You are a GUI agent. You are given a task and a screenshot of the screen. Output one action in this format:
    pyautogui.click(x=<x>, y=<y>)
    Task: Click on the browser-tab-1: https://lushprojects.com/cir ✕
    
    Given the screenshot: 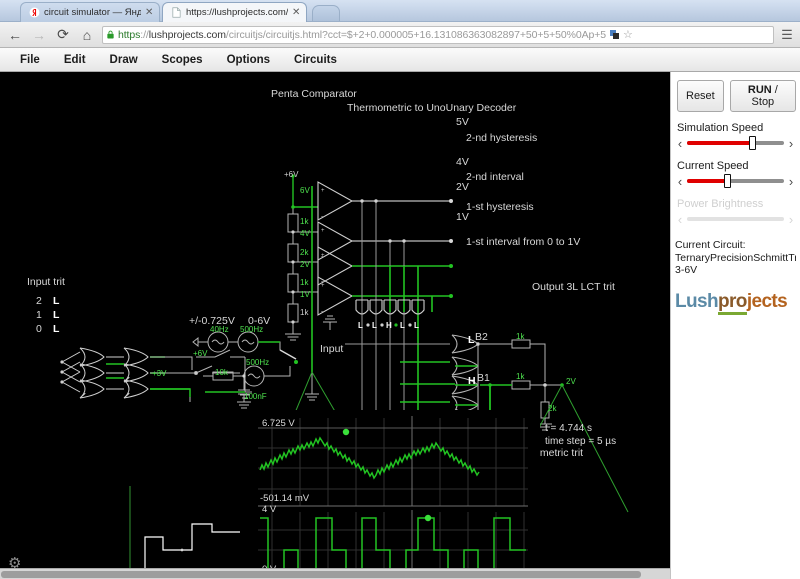 What is the action you would take?
    pyautogui.click(x=234, y=12)
    